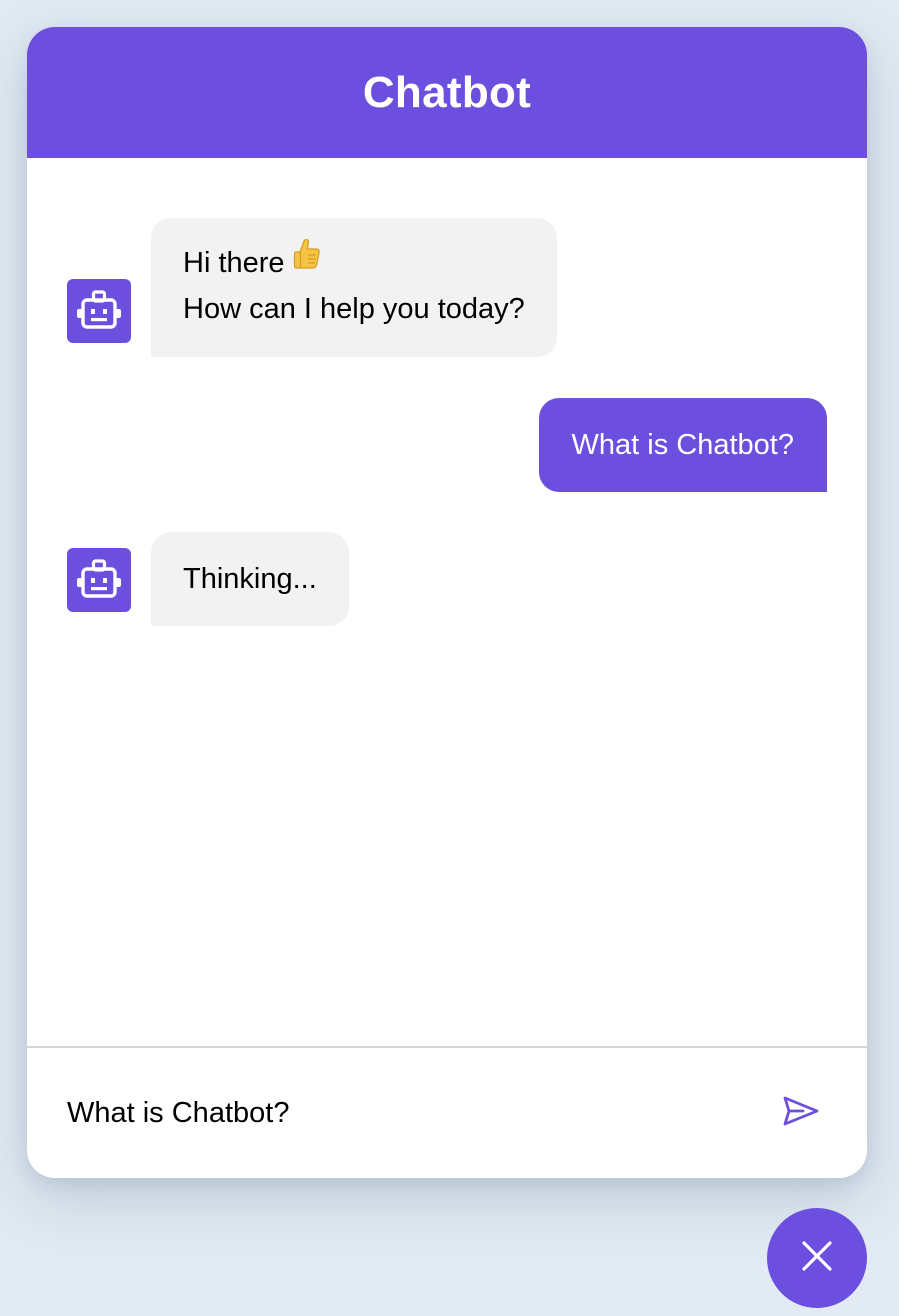 The width and height of the screenshot is (899, 1316). What do you see at coordinates (354, 309) in the screenshot?
I see `bot-message-line: How can I help you today?` at bounding box center [354, 309].